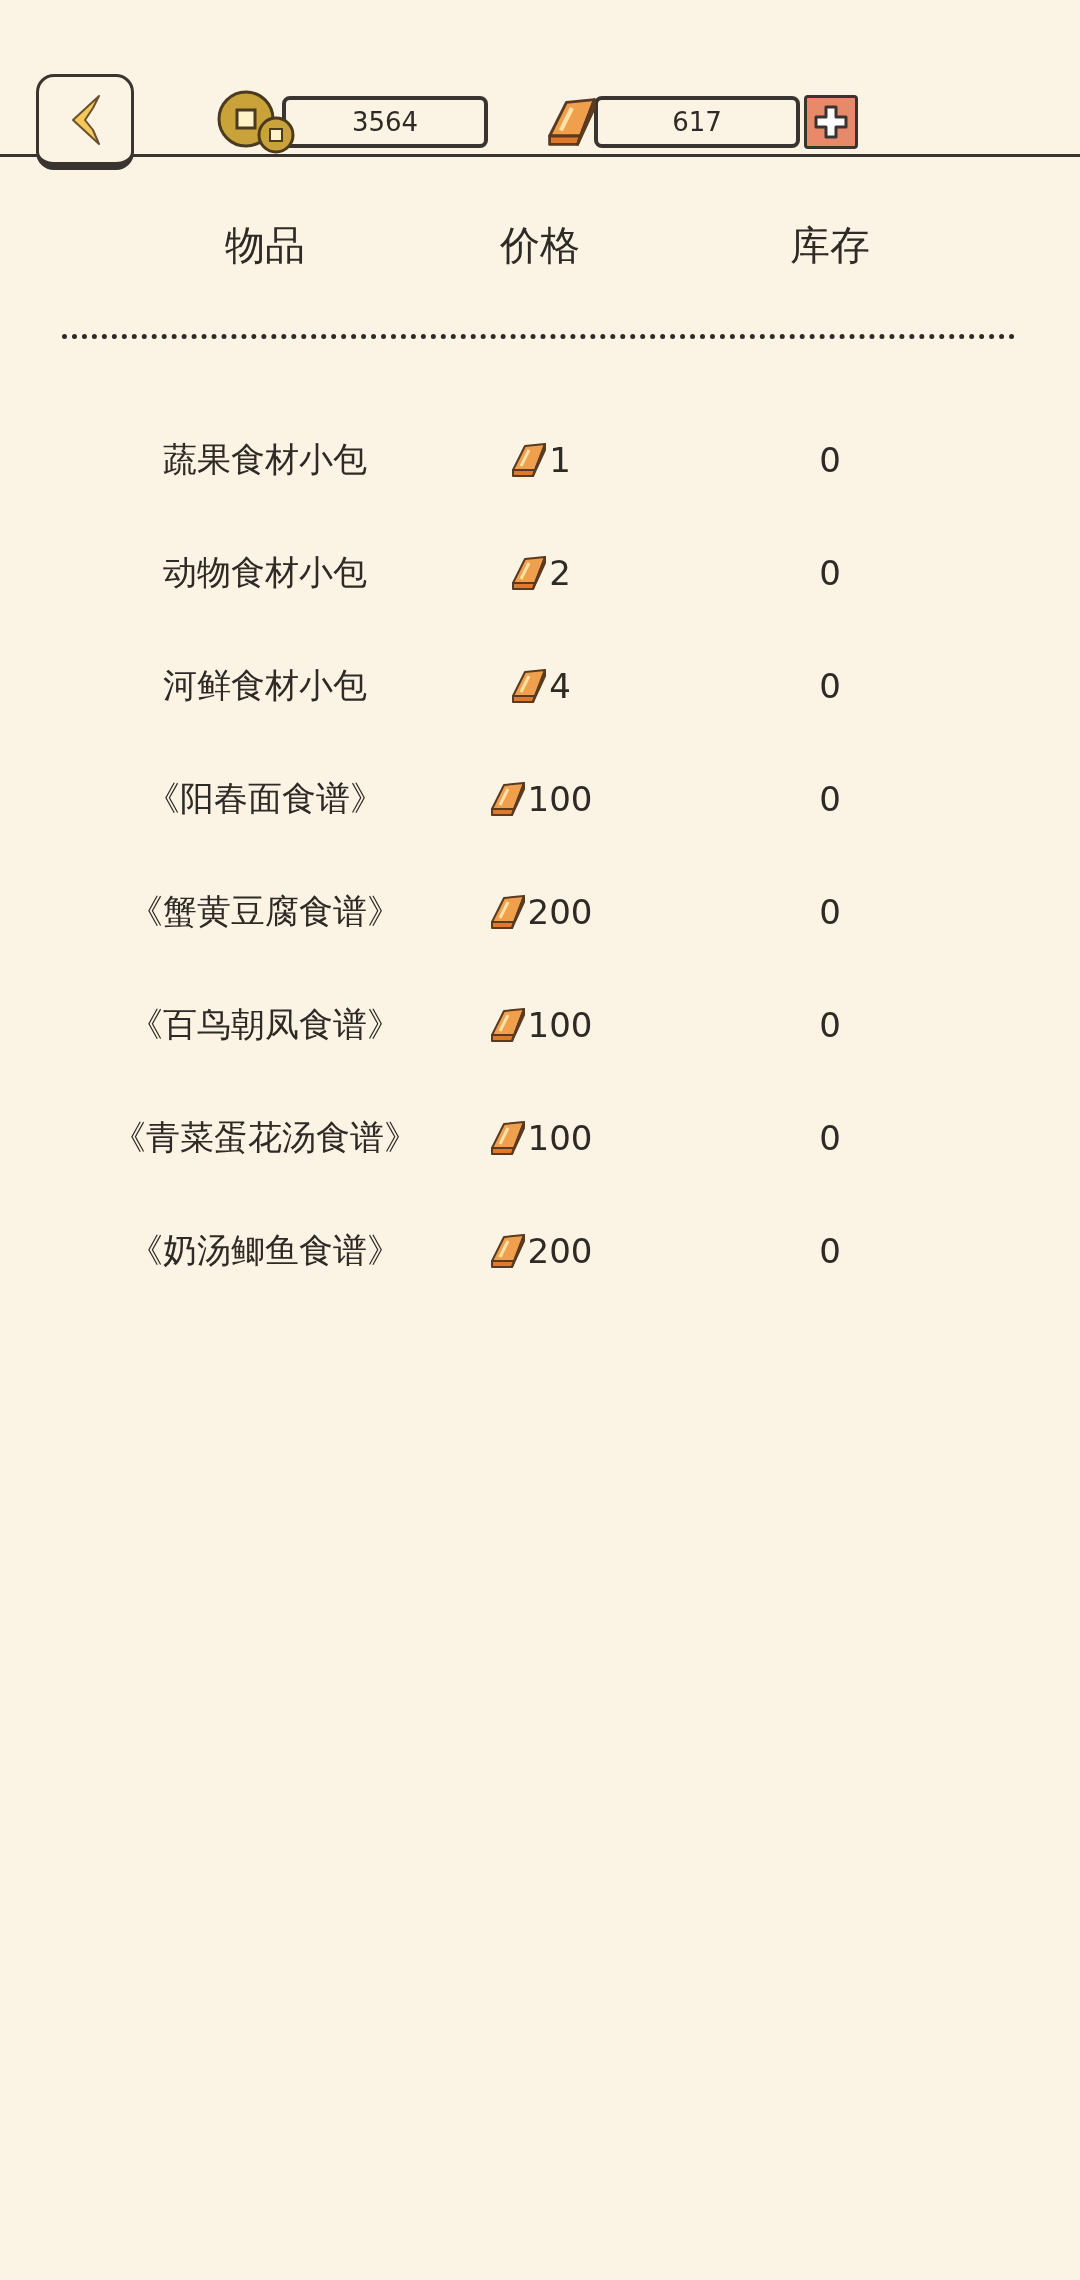 The image size is (1080, 2280). I want to click on item-name: 河鲜食材小包, so click(265, 685).